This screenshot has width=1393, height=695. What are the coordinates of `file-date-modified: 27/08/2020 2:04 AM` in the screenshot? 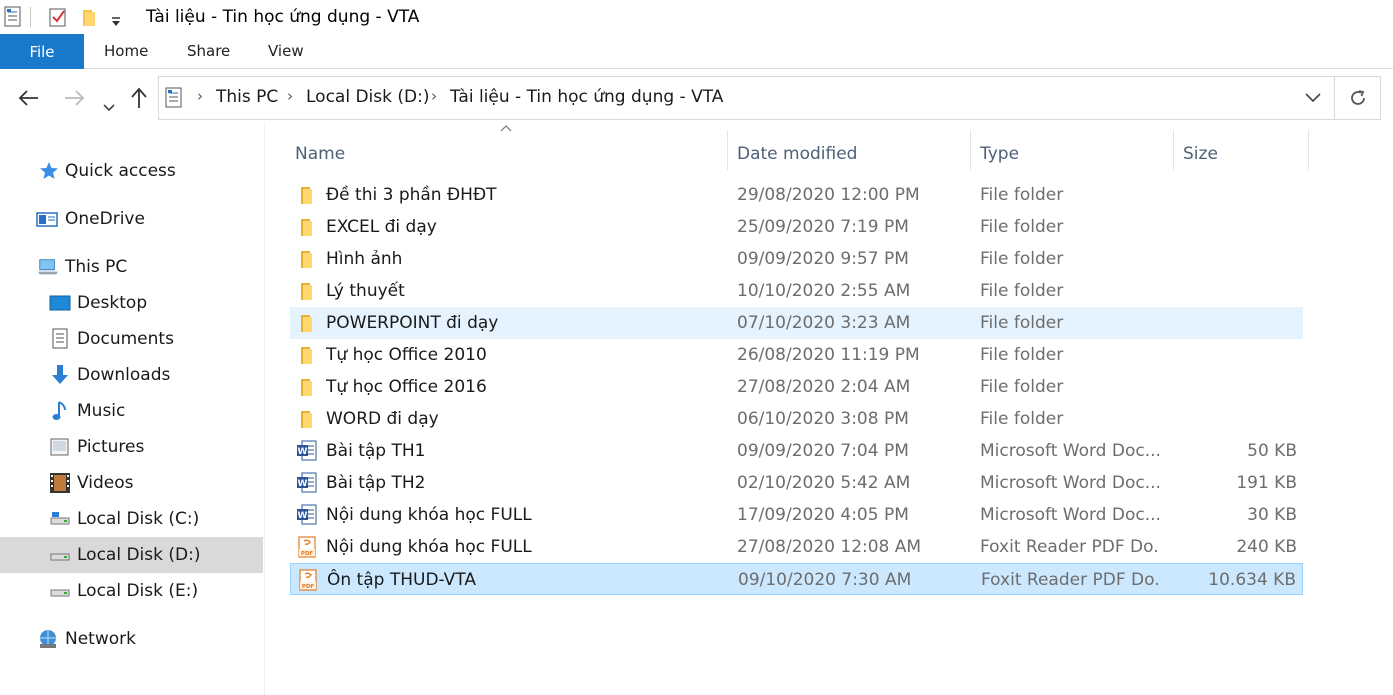 It's located at (824, 387).